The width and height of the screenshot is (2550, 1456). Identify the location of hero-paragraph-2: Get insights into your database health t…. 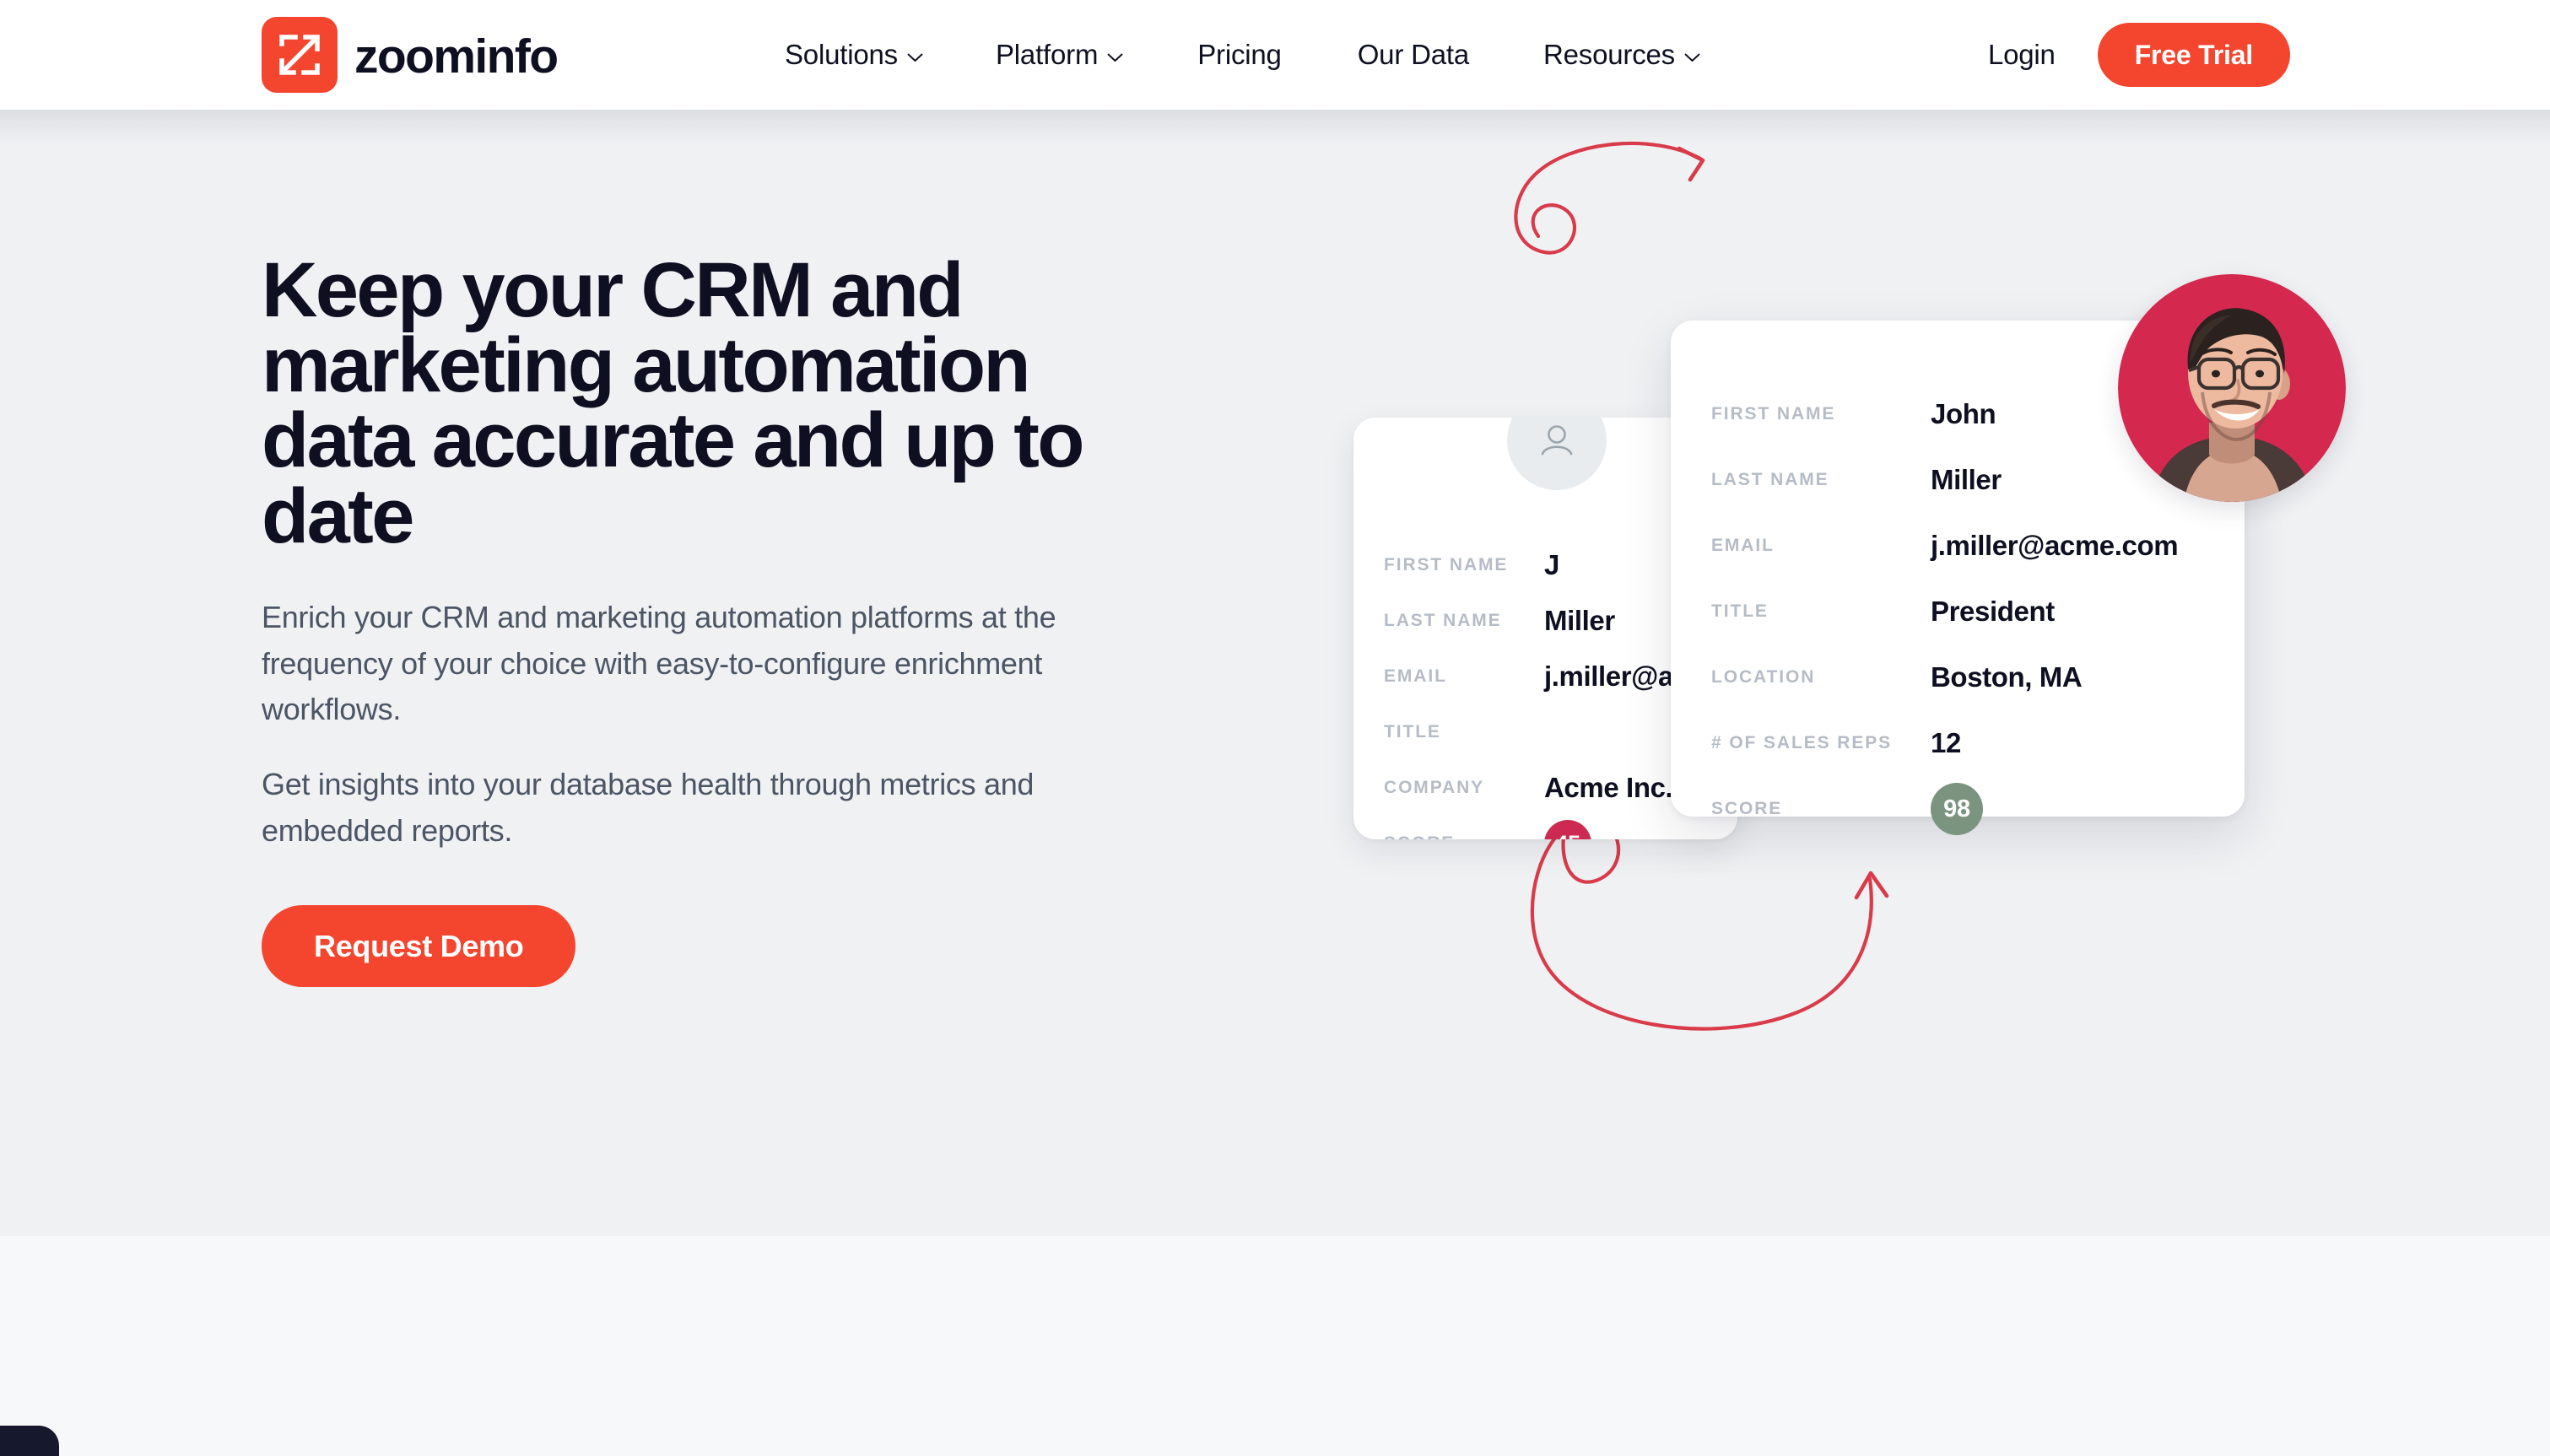
(648, 807).